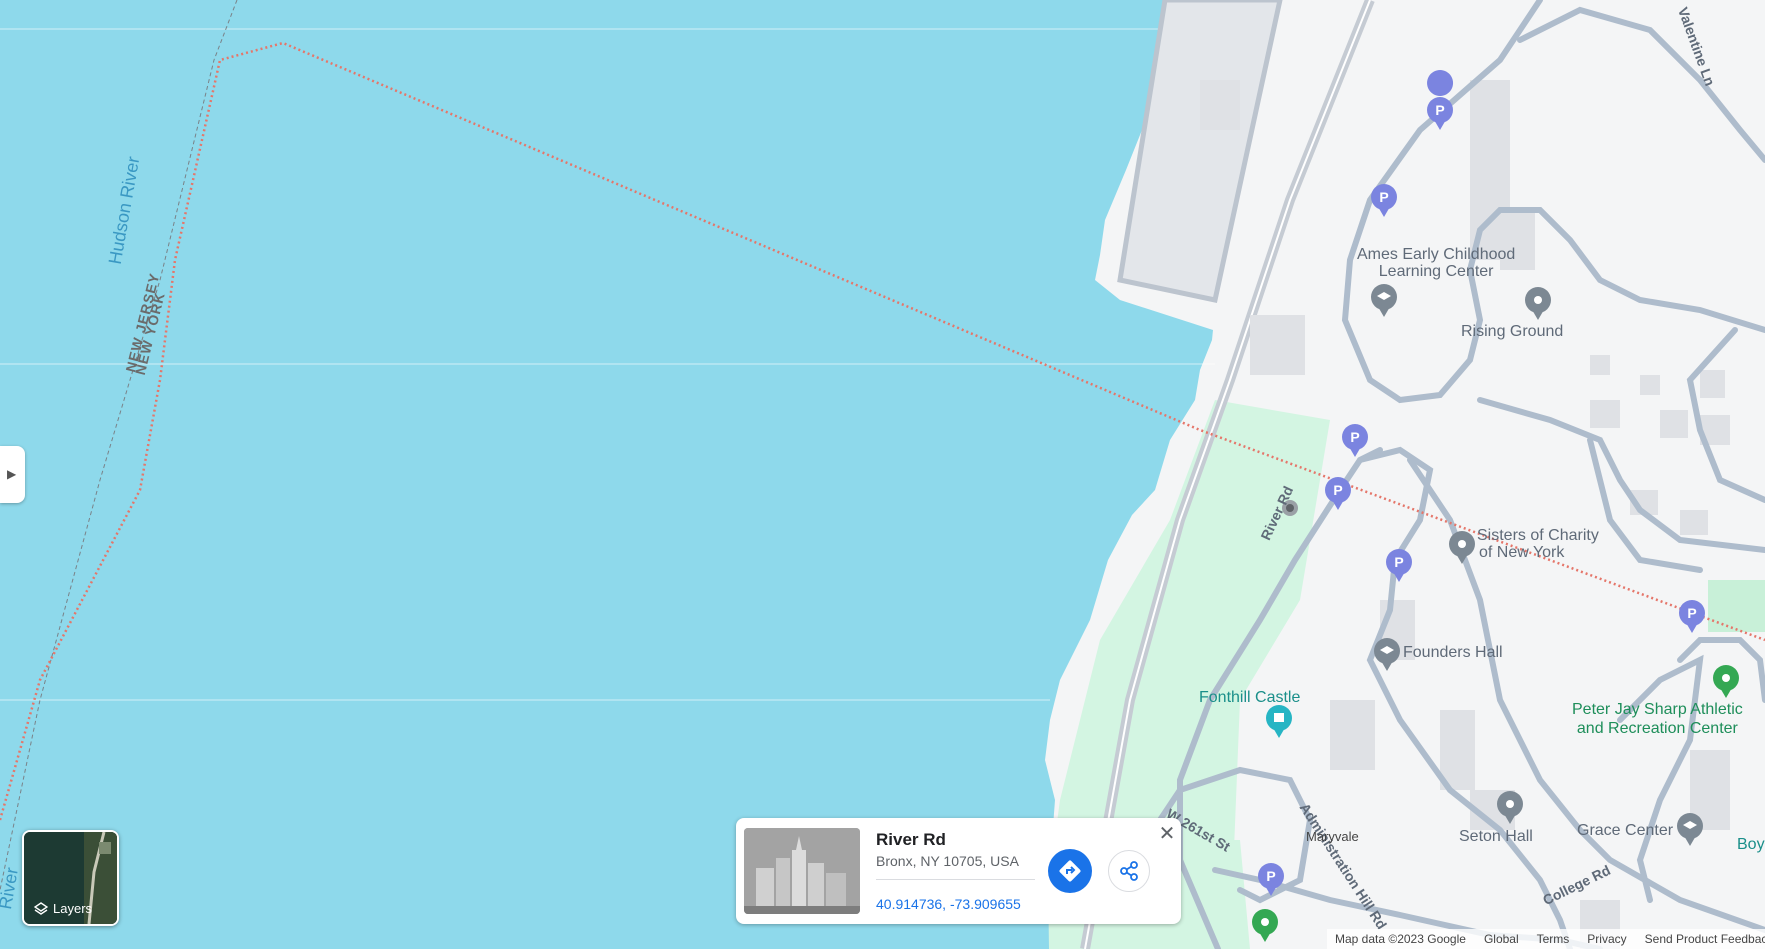  Describe the element at coordinates (1501, 939) in the screenshot. I see `global-link: Global` at that location.